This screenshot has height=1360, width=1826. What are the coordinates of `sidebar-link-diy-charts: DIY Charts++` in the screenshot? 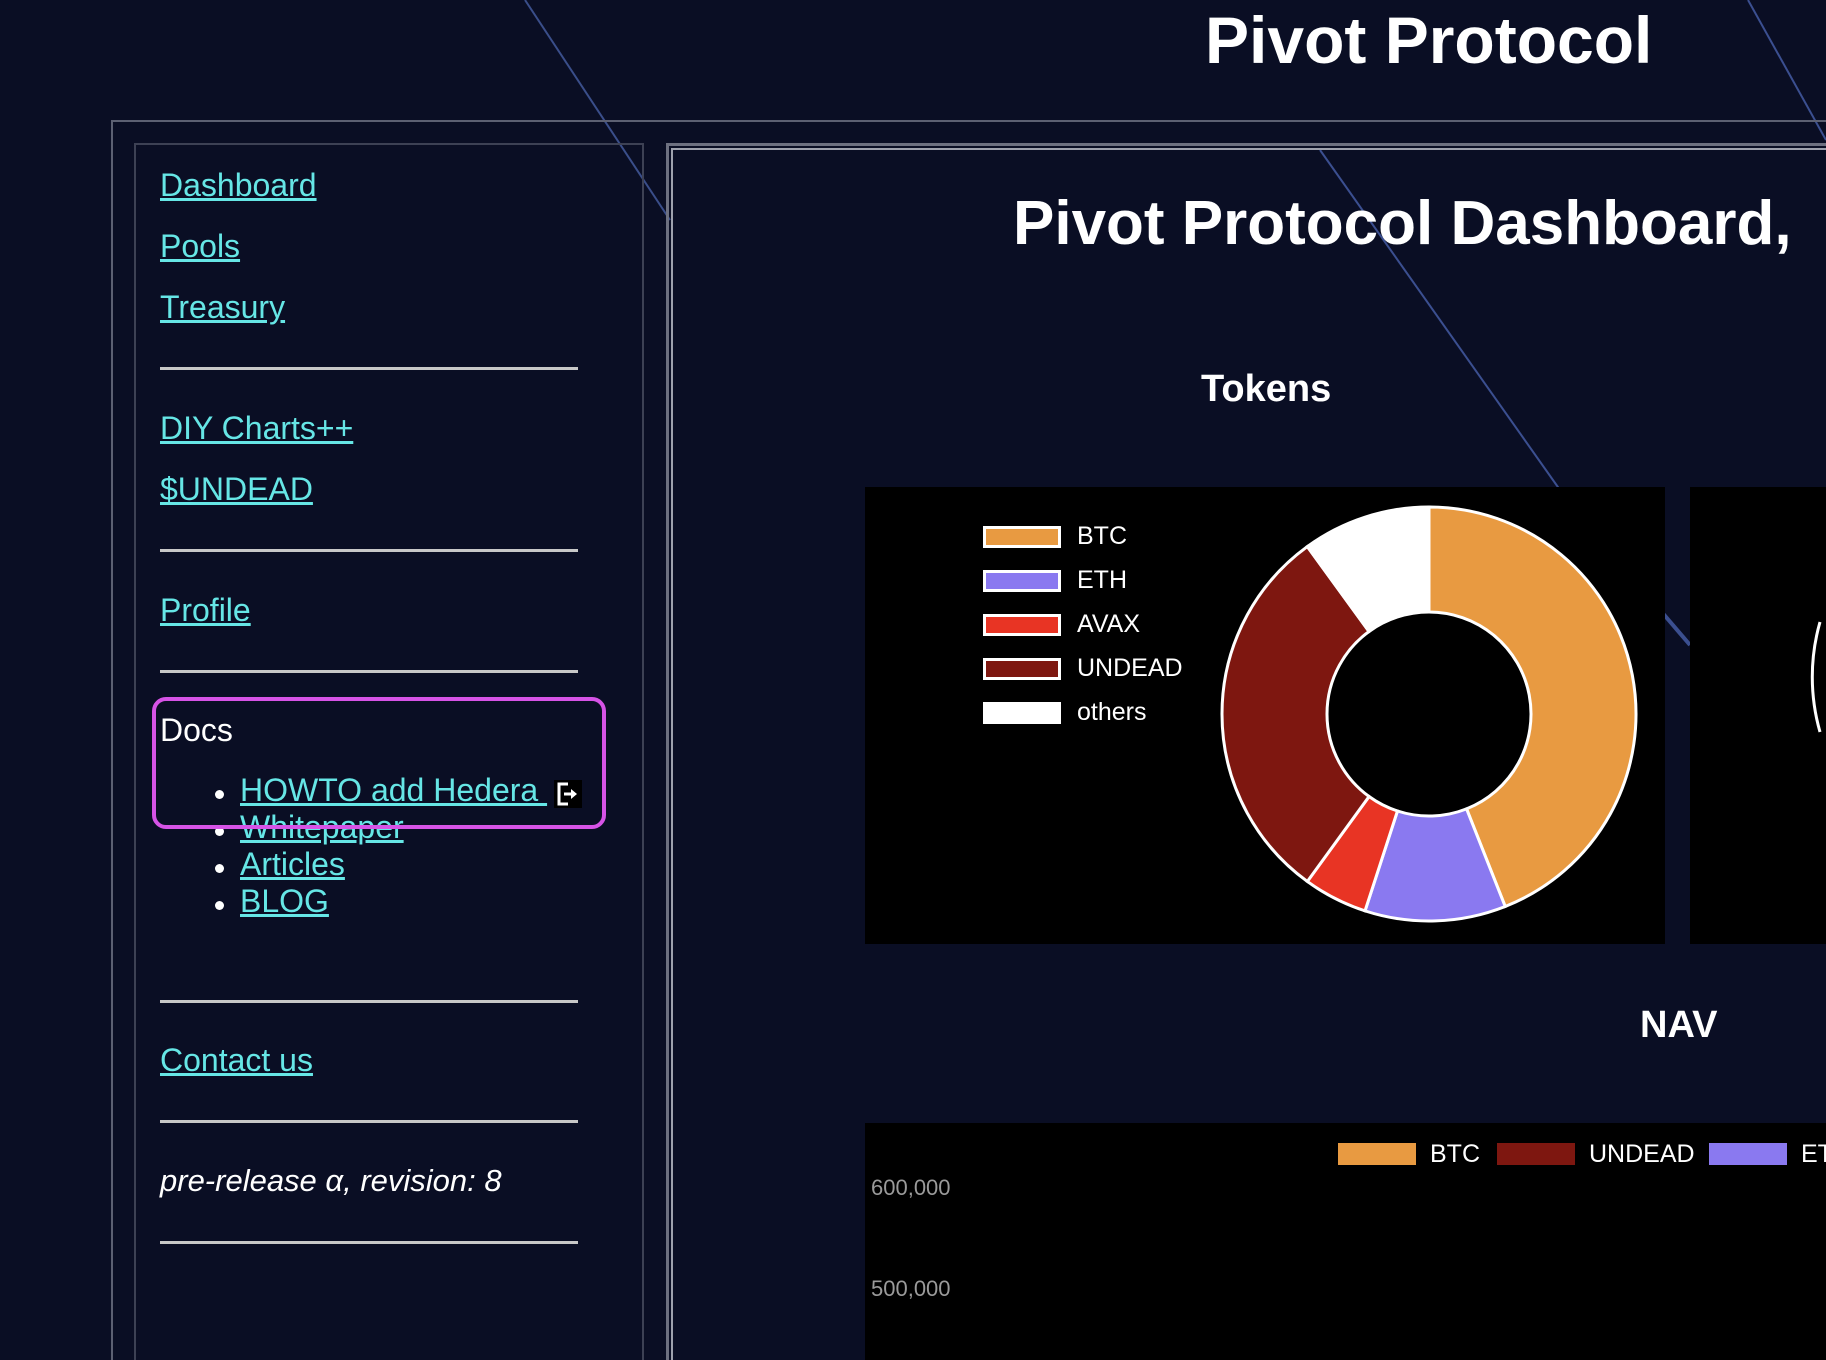 It's located at (256, 428).